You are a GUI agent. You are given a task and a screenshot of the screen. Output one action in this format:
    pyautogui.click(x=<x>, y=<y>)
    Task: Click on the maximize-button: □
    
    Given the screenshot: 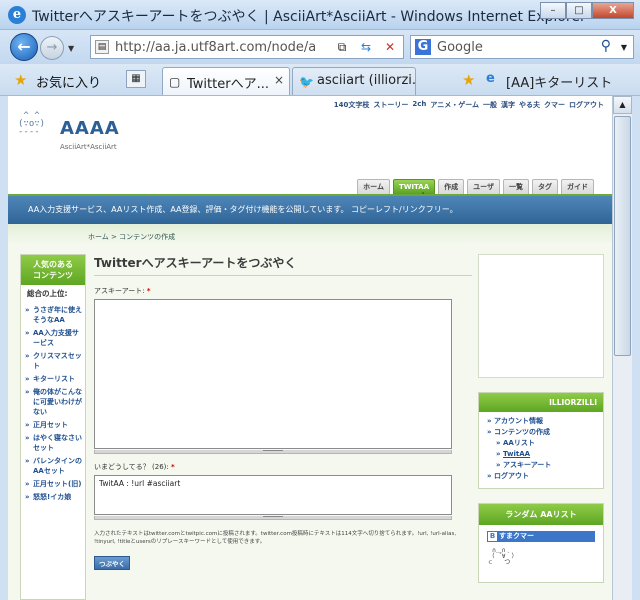 What is the action you would take?
    pyautogui.click(x=579, y=10)
    